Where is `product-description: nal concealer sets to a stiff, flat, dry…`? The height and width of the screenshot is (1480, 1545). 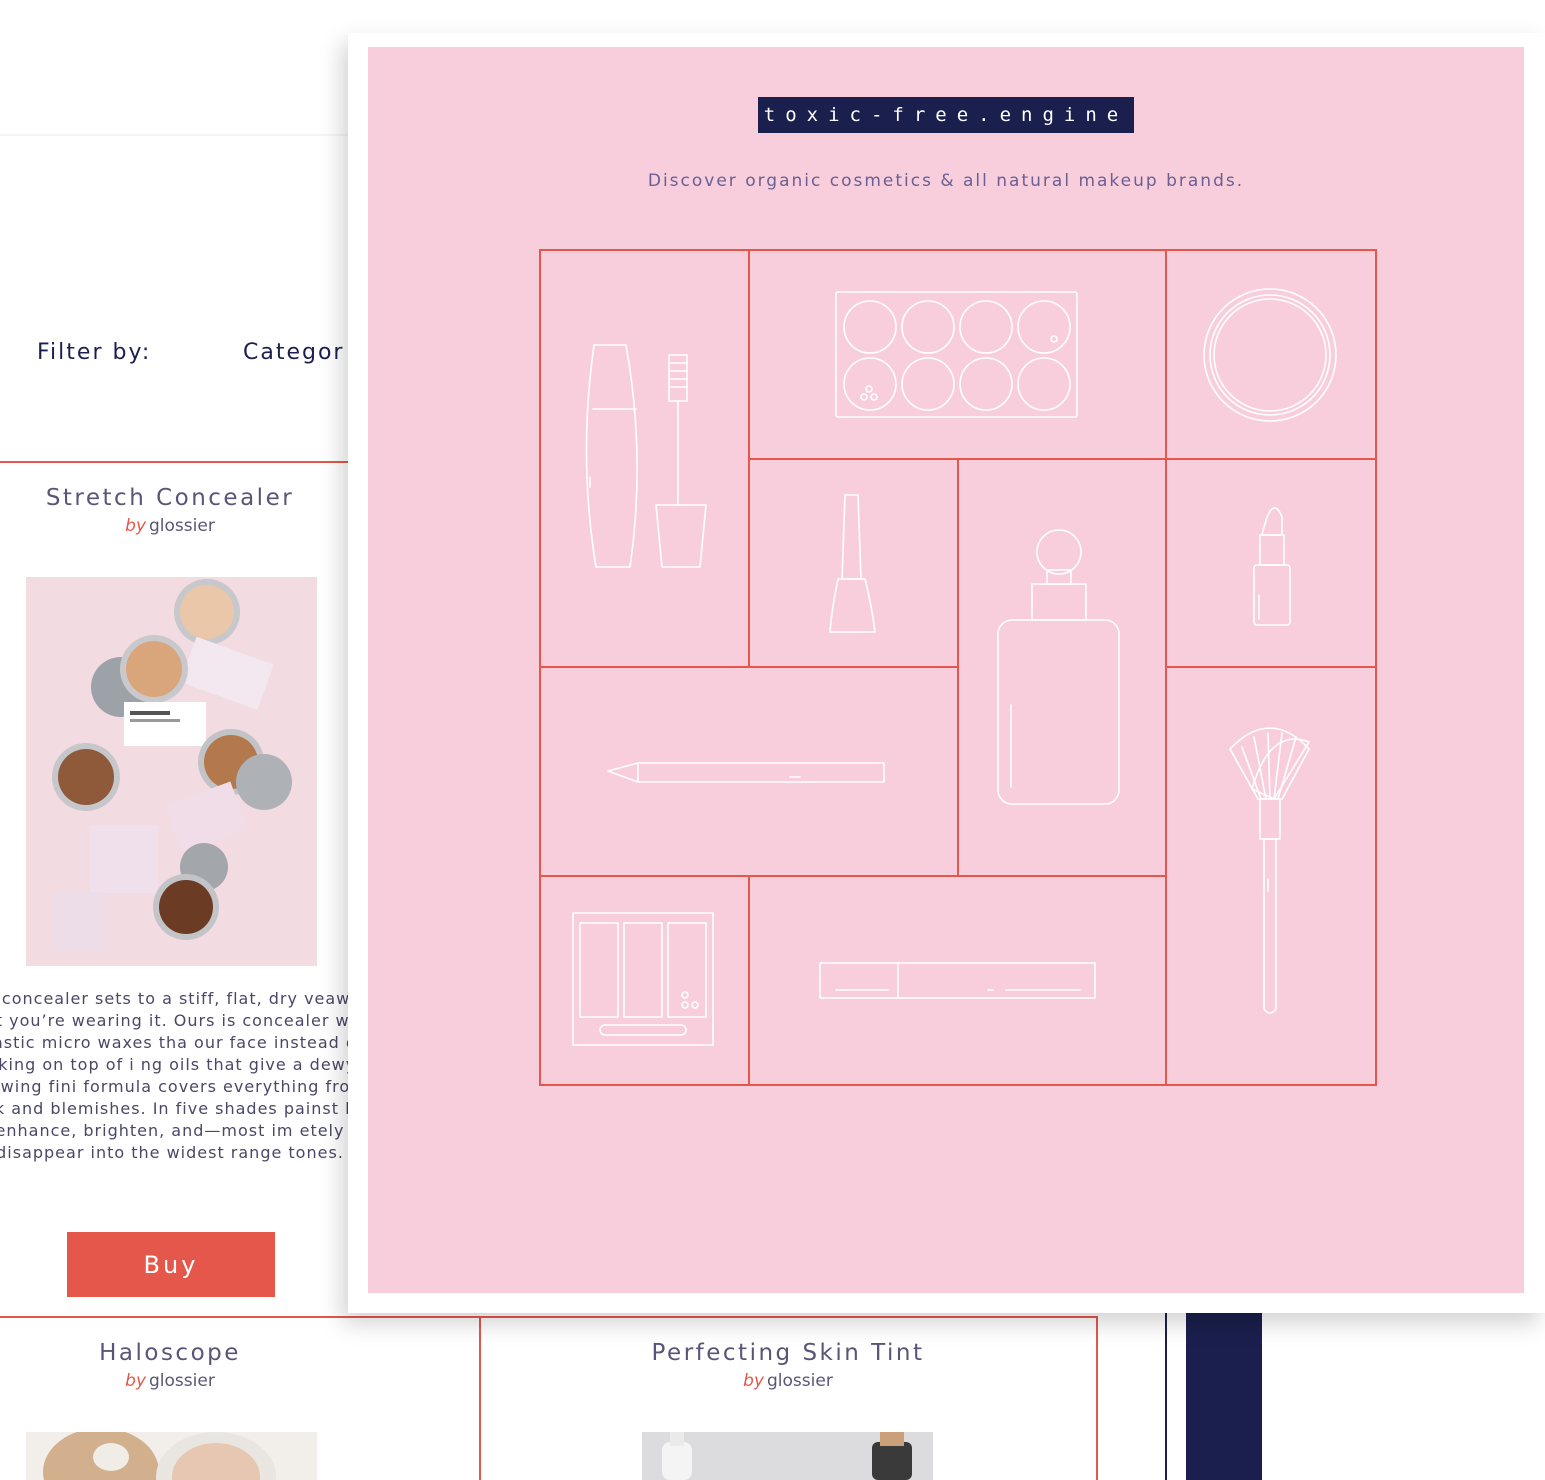 product-description: nal concealer sets to a stiff, flat, dry… is located at coordinates (187, 1075).